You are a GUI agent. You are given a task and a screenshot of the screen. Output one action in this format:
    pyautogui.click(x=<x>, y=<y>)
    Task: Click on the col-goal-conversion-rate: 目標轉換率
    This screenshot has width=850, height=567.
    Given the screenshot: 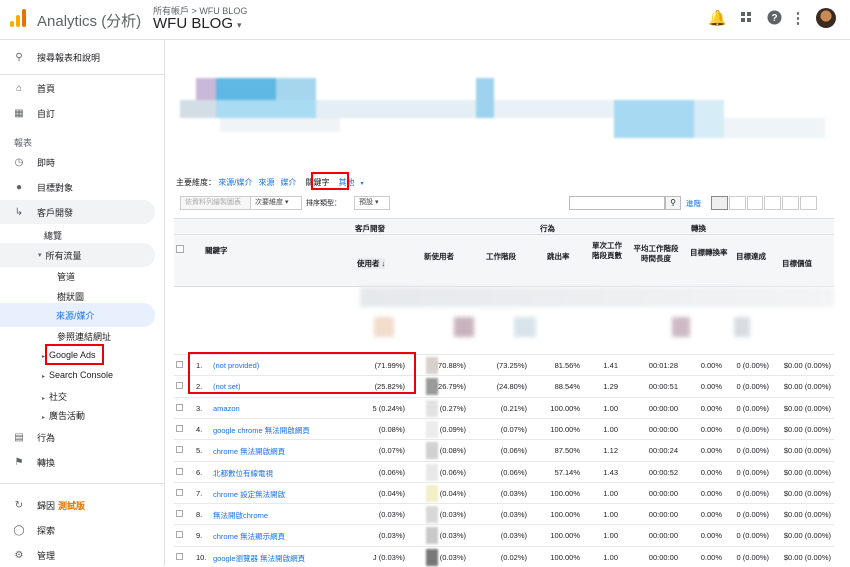 What is the action you would take?
    pyautogui.click(x=709, y=253)
    